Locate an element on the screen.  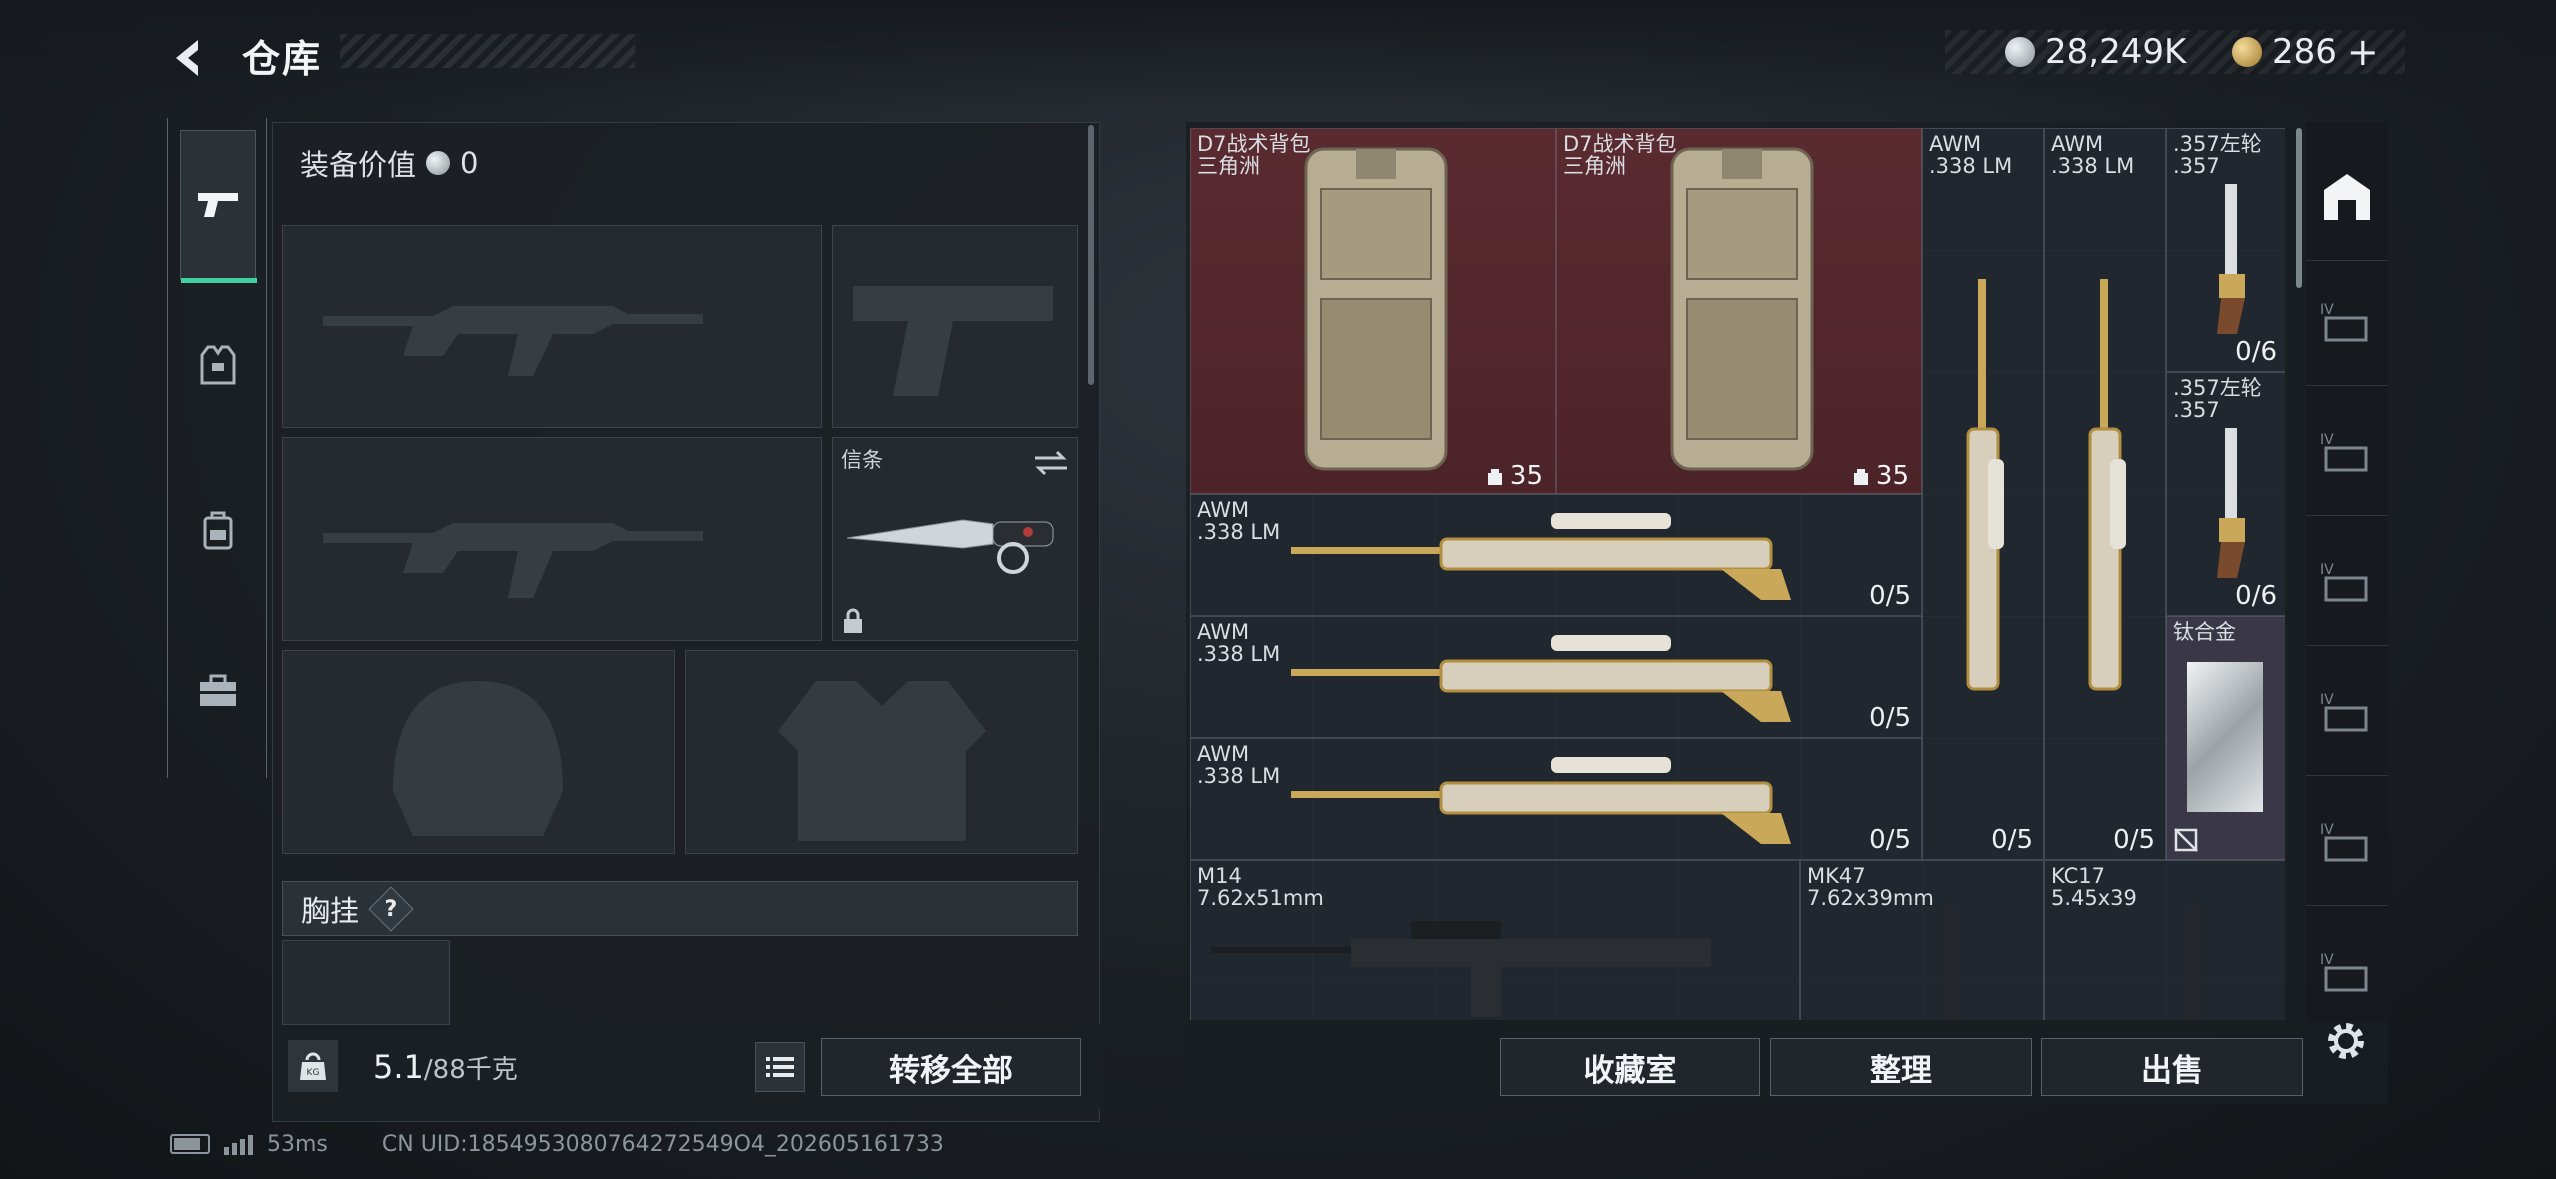
armor-vest-icon is located at coordinates (218, 365).